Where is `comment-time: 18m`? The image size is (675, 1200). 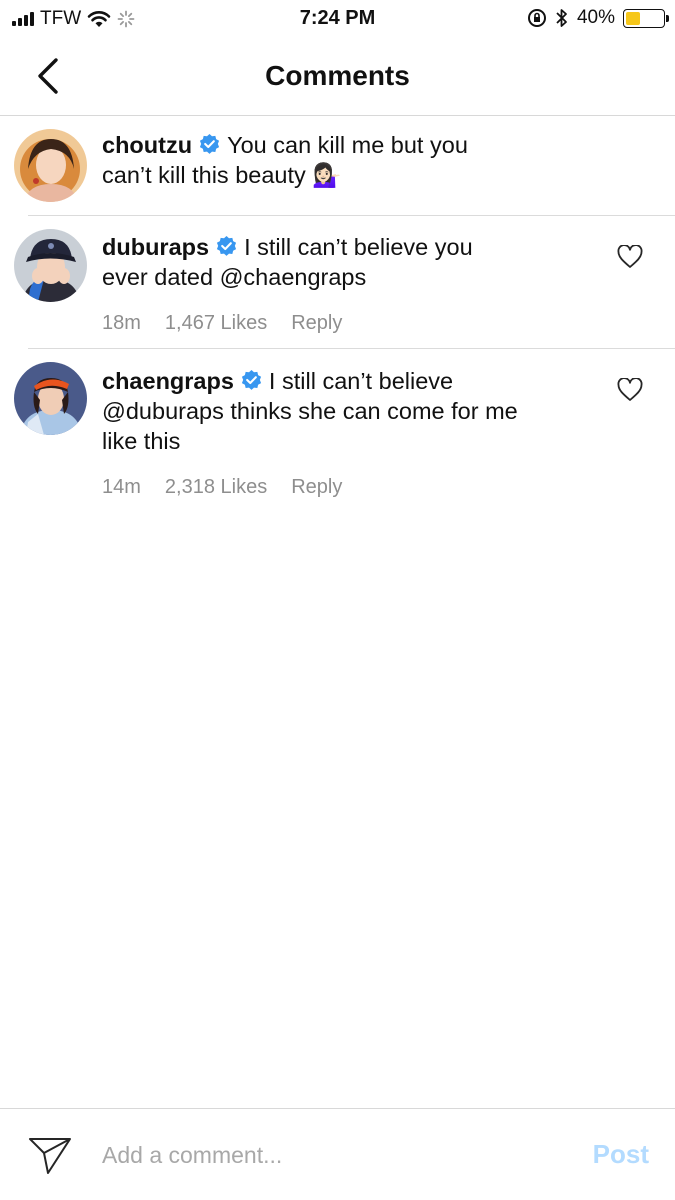
comment-time: 18m is located at coordinates (121, 323).